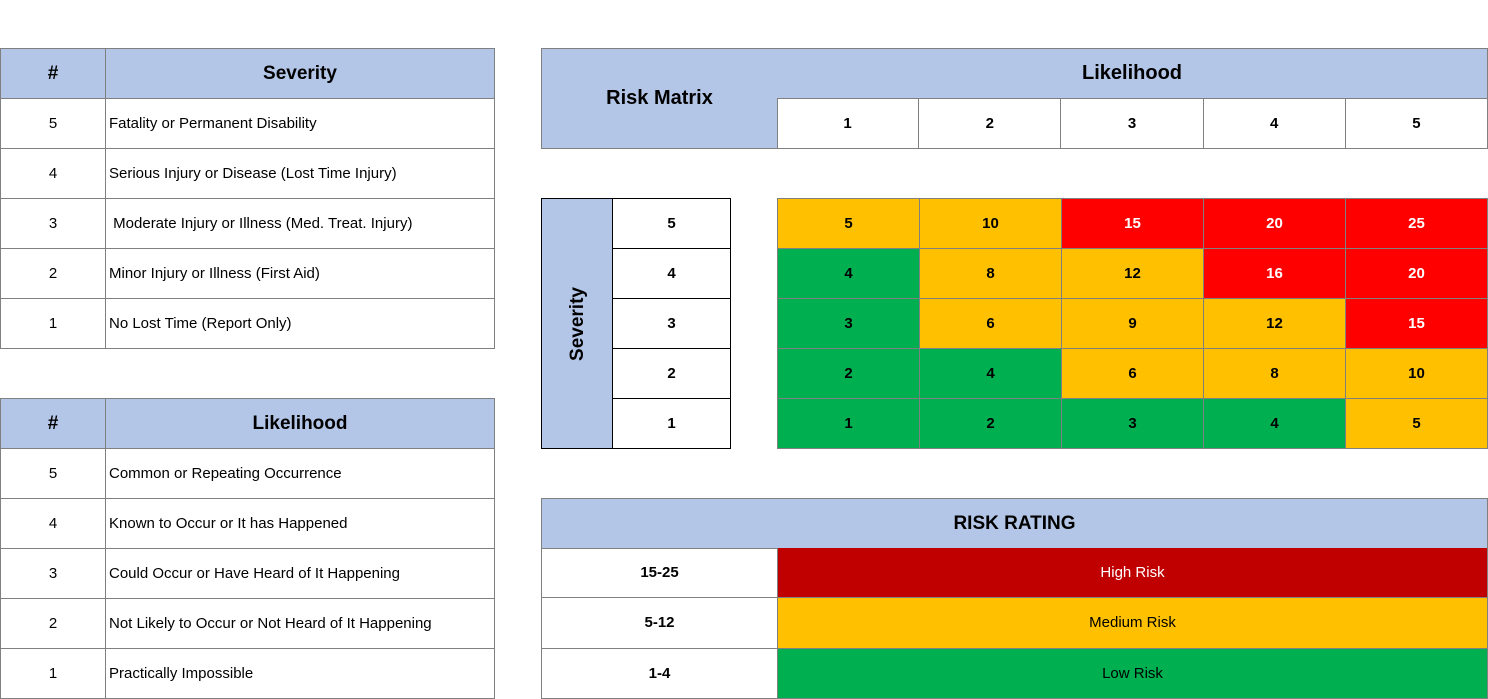  I want to click on table-row: 5 Fatality or Permanent Disability, so click(247, 123).